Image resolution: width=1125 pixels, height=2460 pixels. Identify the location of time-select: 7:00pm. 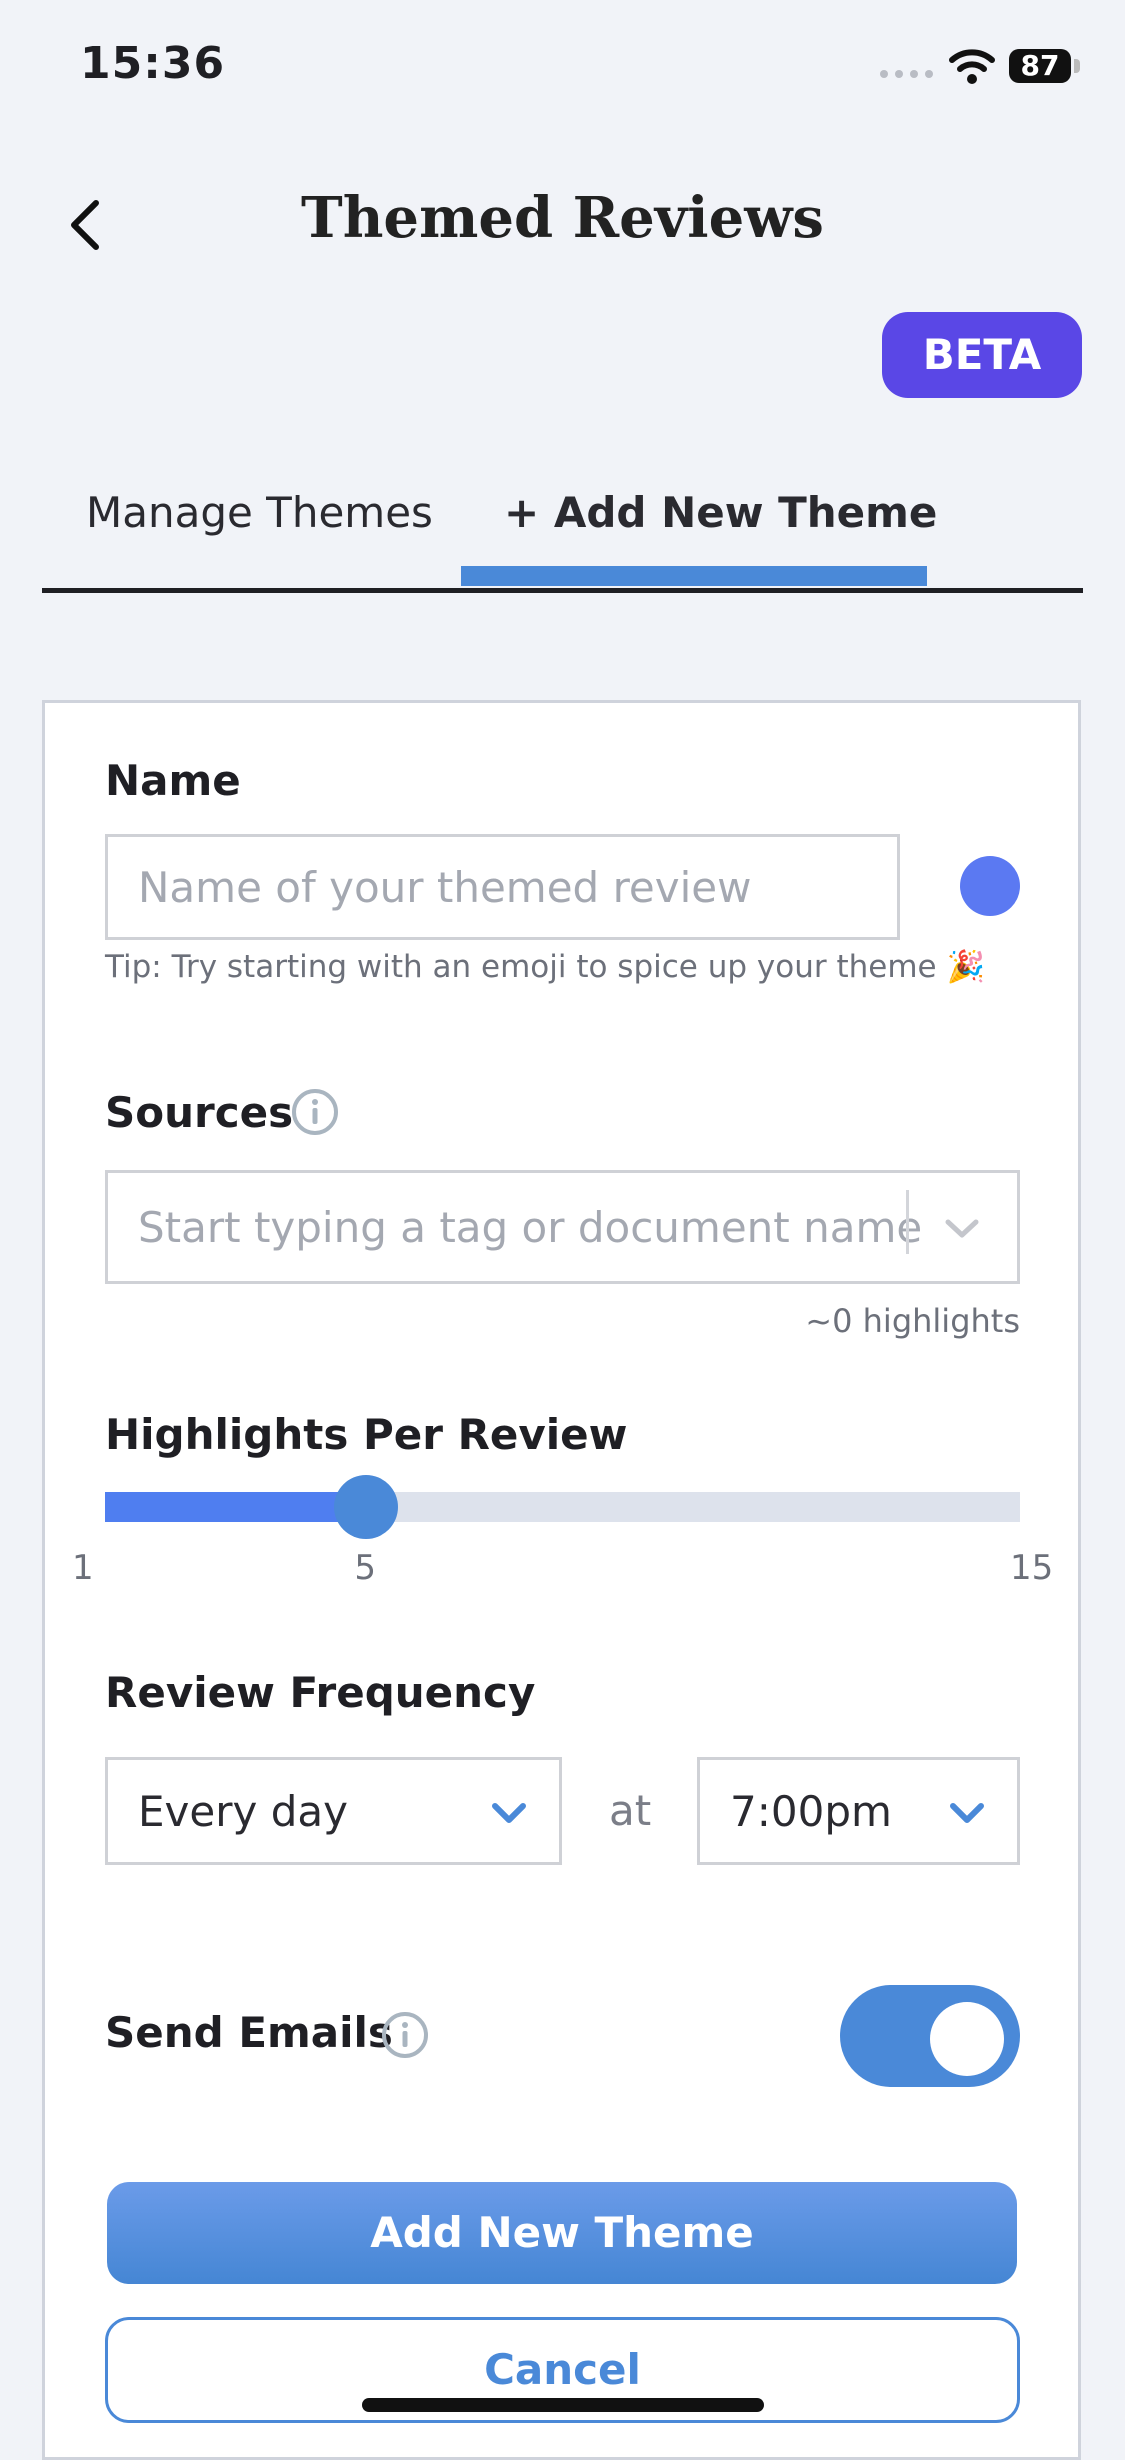
(858, 1811).